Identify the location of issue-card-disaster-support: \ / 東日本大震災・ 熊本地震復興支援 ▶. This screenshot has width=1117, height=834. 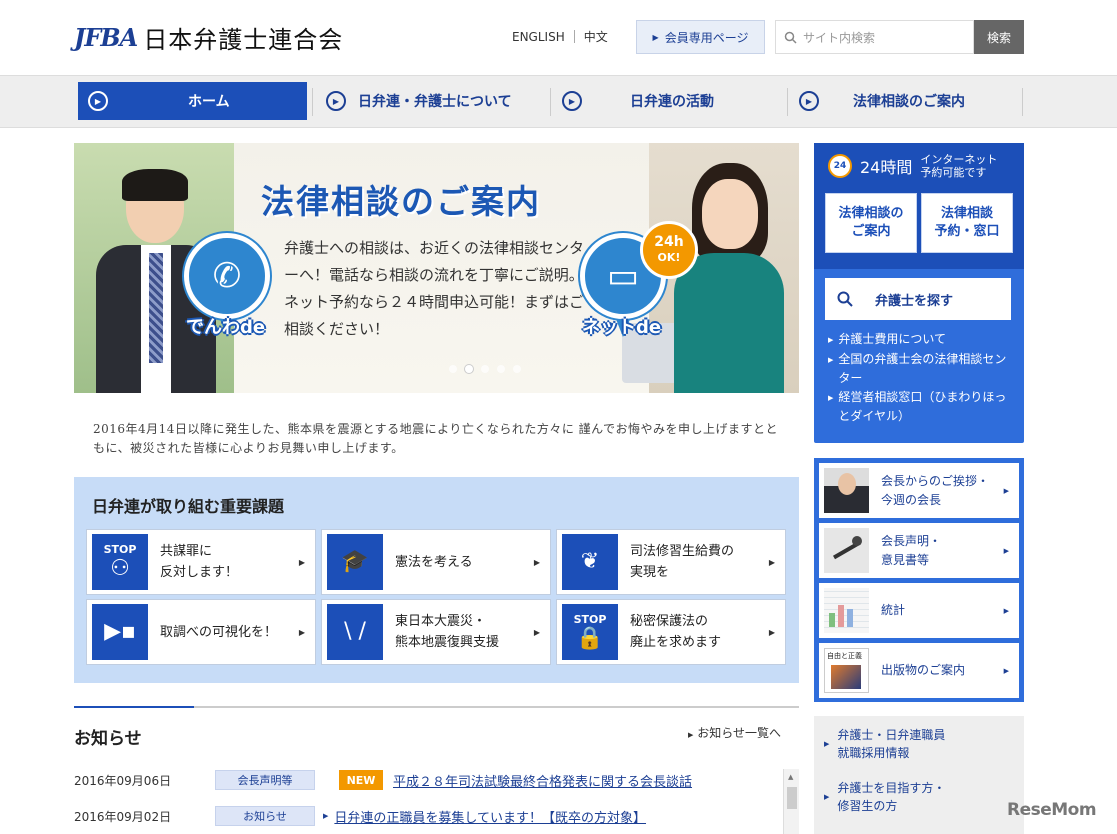
(436, 632).